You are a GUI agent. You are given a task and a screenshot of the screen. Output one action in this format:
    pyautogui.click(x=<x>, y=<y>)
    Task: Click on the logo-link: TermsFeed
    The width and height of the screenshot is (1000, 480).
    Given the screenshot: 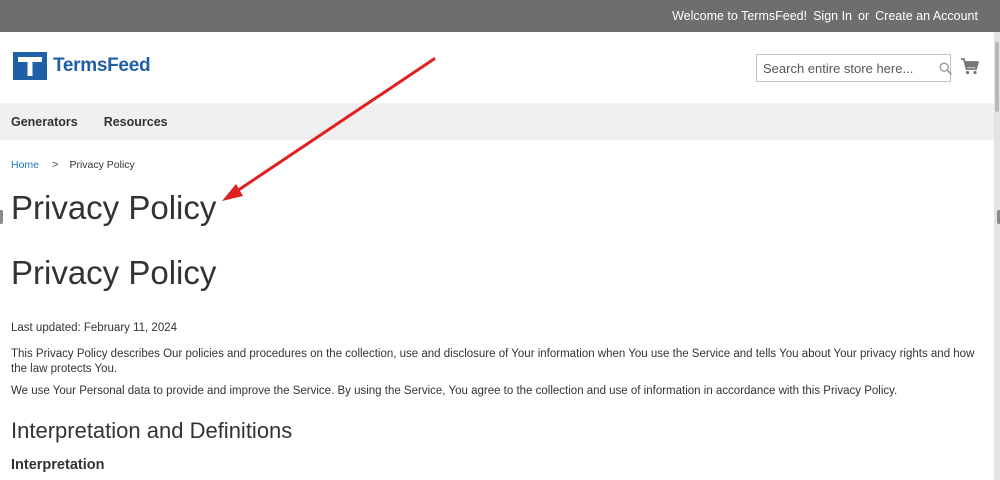 What is the action you would take?
    pyautogui.click(x=82, y=66)
    